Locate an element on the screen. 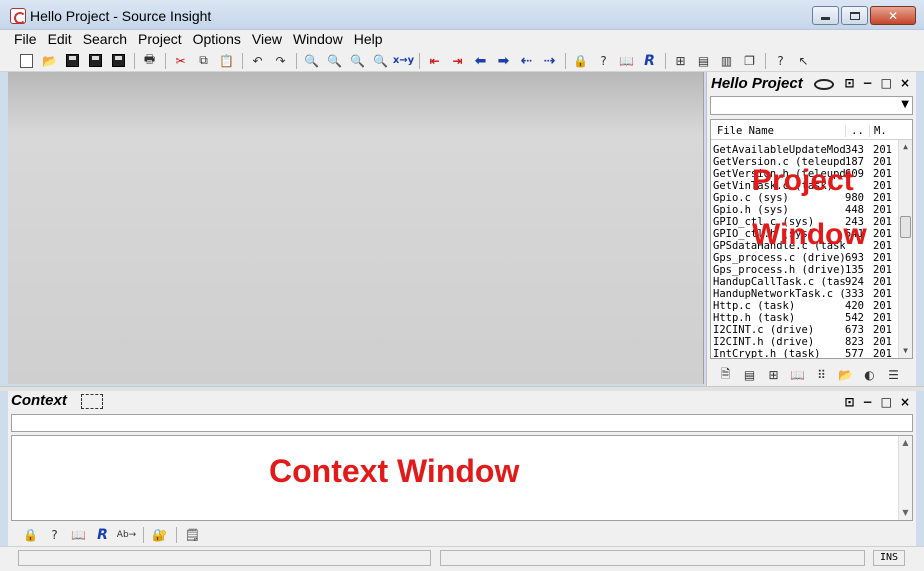 The image size is (924, 571). replace-button: x→y is located at coordinates (403, 61).